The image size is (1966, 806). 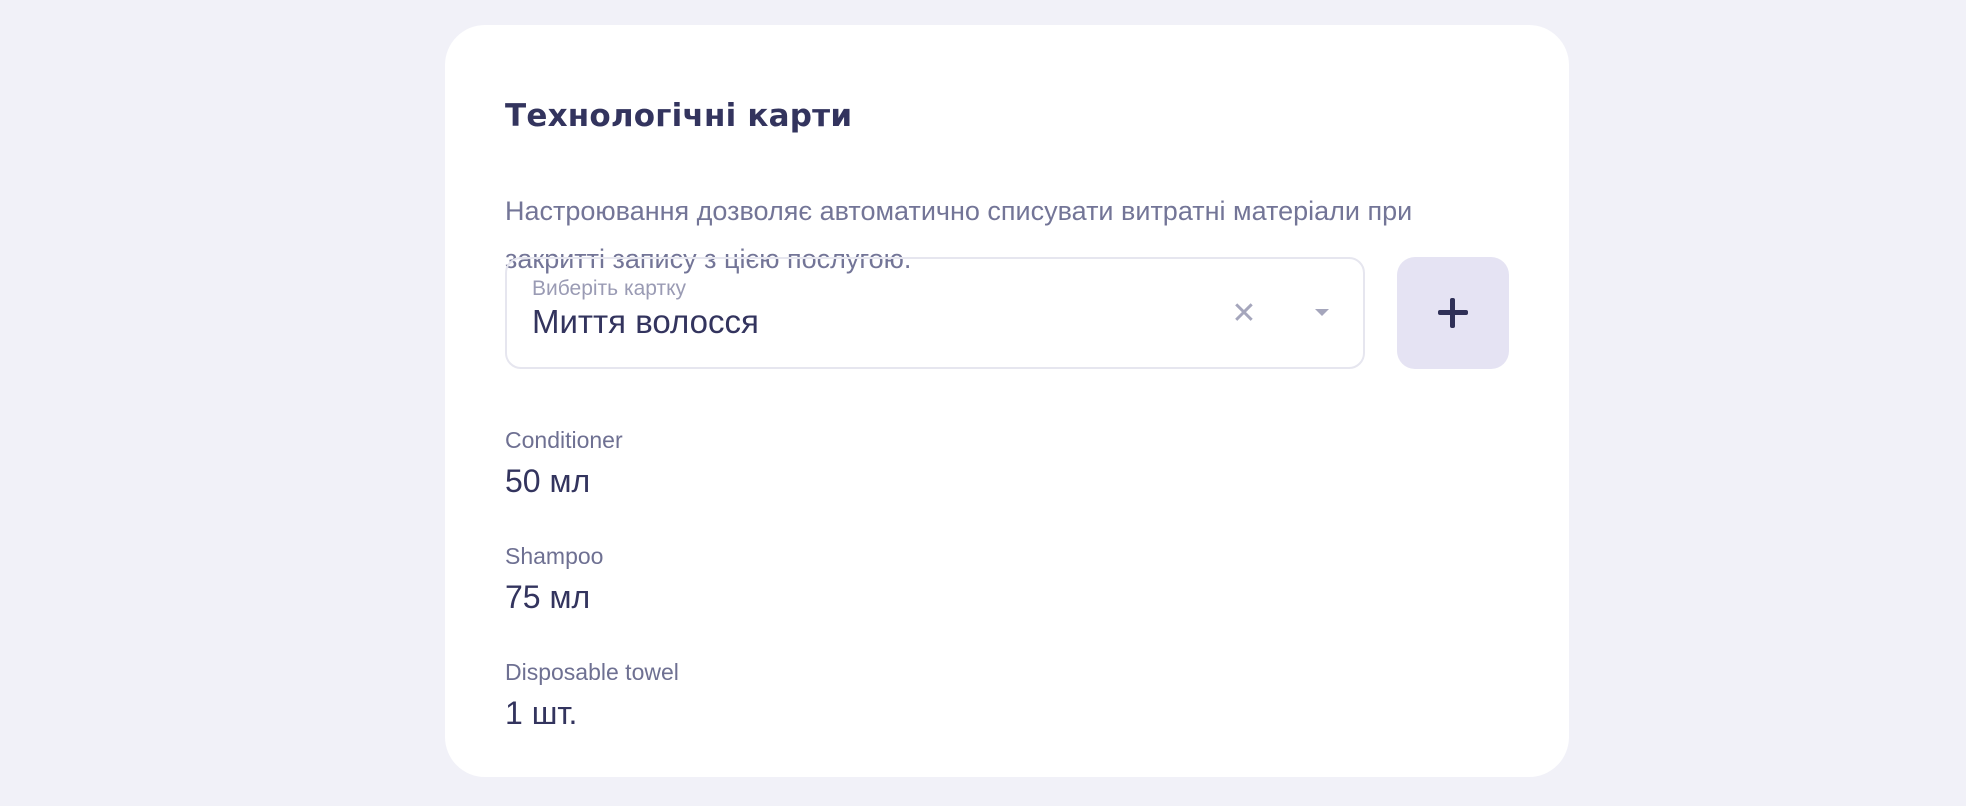 What do you see at coordinates (1322, 312) in the screenshot?
I see `chevron-down-icon` at bounding box center [1322, 312].